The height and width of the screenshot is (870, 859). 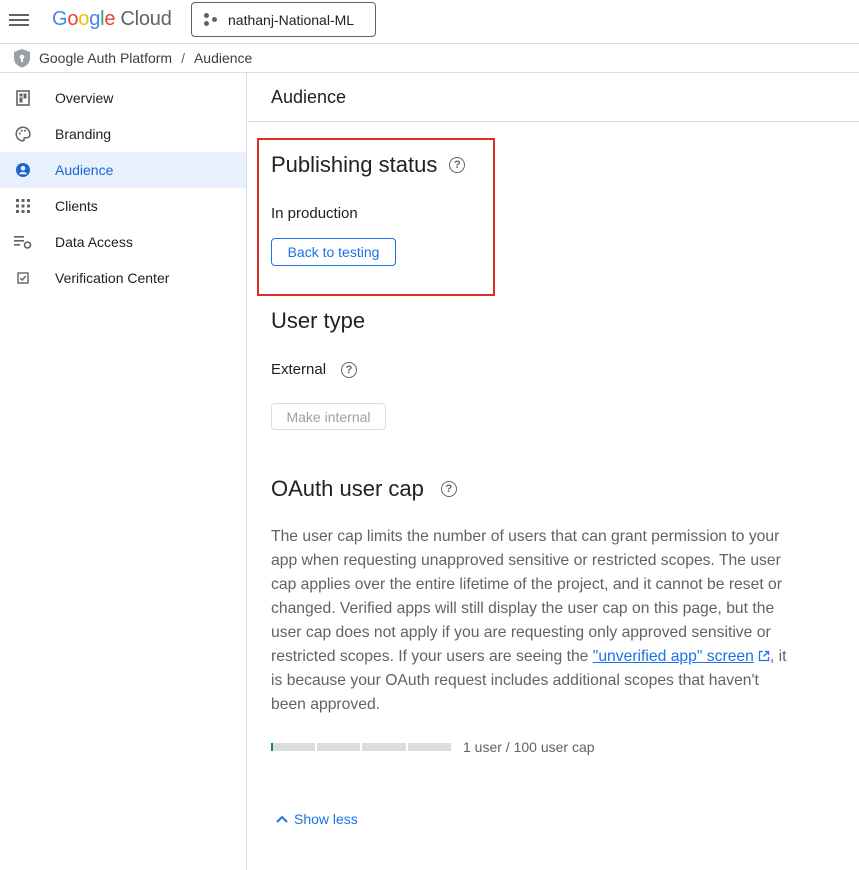 I want to click on sidebar-item-branding: Branding, so click(x=123, y=134).